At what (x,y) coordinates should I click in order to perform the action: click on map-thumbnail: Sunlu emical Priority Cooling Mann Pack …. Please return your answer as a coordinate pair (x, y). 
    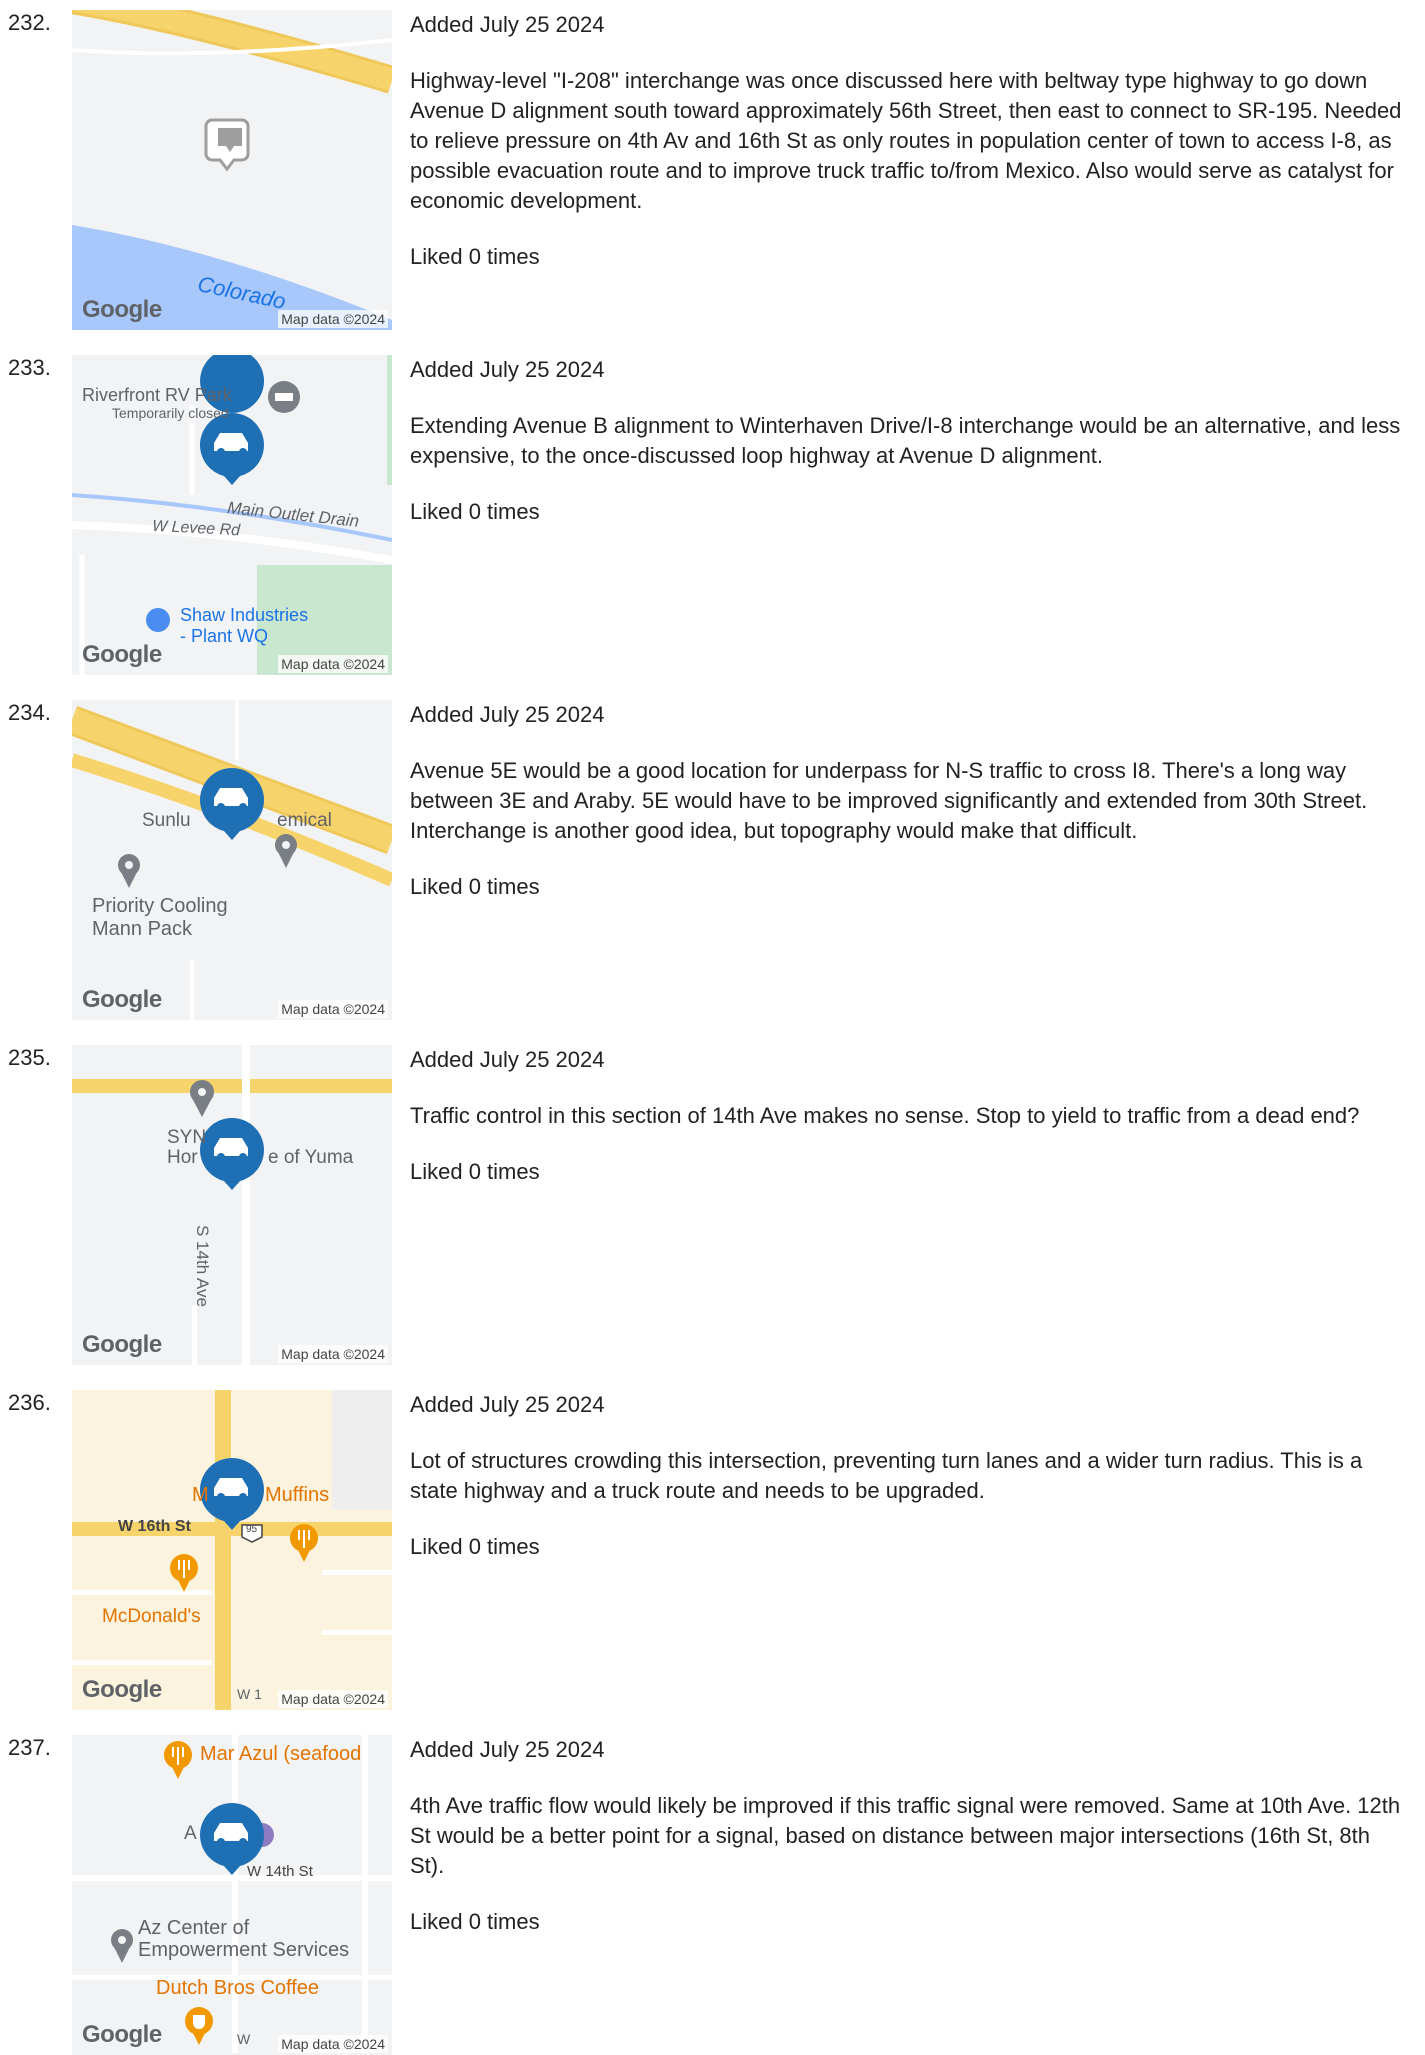
    Looking at the image, I should click on (232, 860).